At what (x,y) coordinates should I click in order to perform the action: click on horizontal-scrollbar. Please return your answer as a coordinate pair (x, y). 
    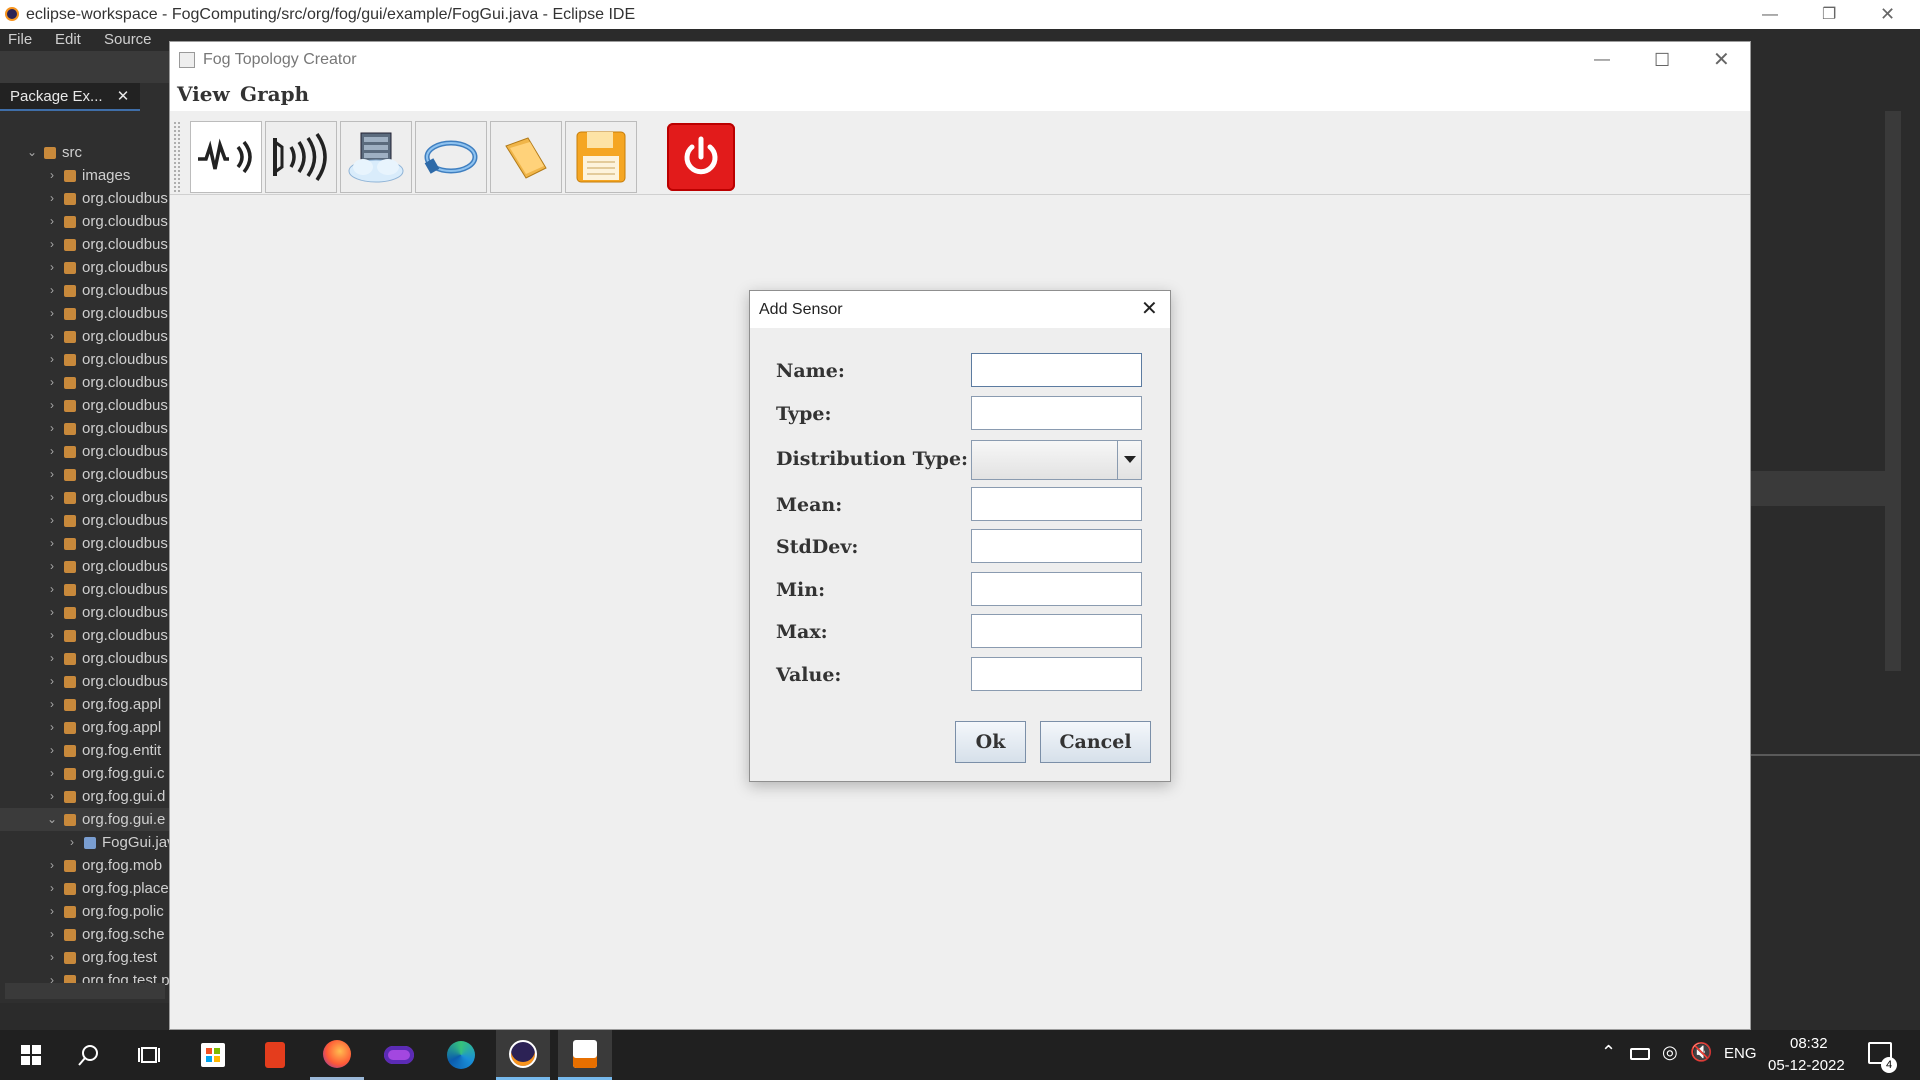
    Looking at the image, I should click on (85, 991).